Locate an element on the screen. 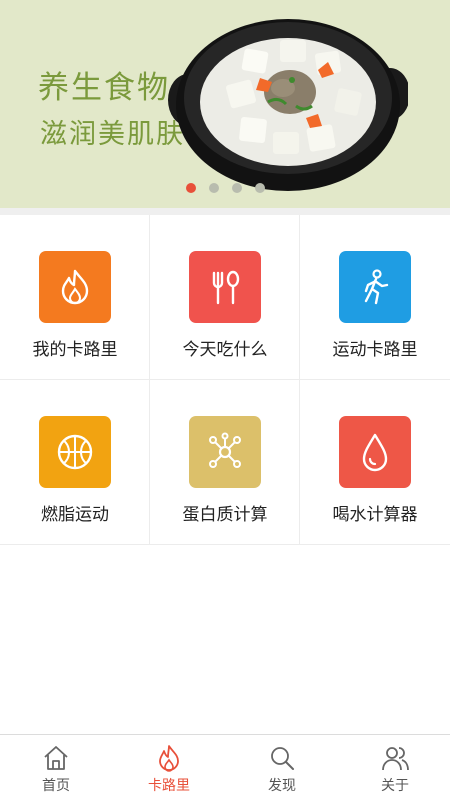 This screenshot has width=450, height=800. grid-item-water-calculator: 喝水计算器 is located at coordinates (375, 462).